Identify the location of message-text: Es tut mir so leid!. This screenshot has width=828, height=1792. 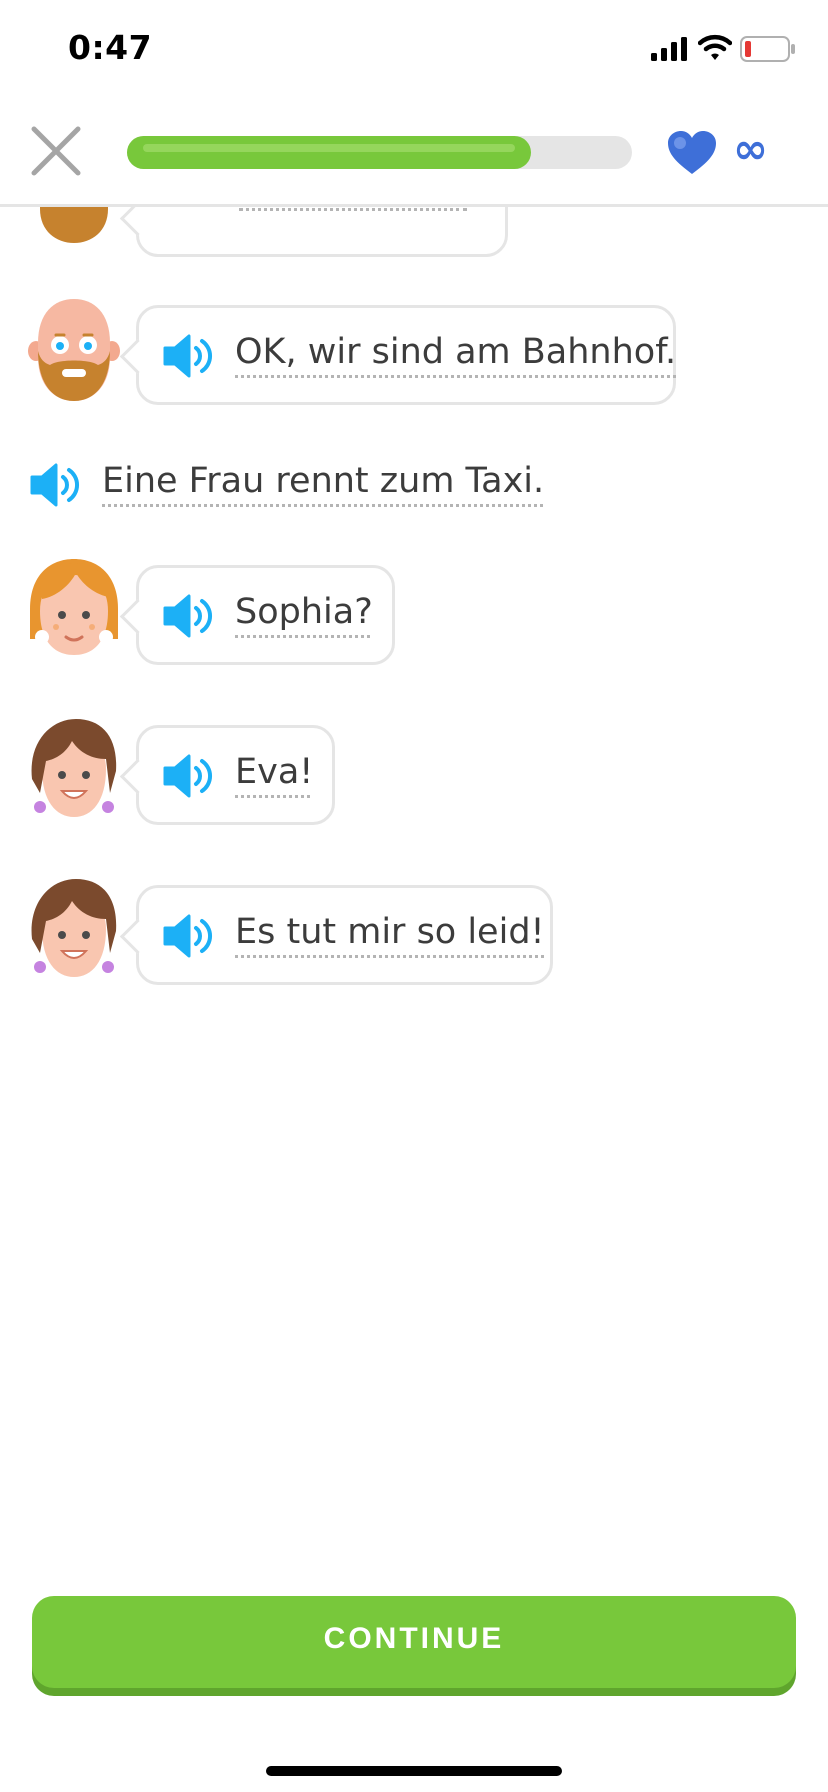
(390, 932).